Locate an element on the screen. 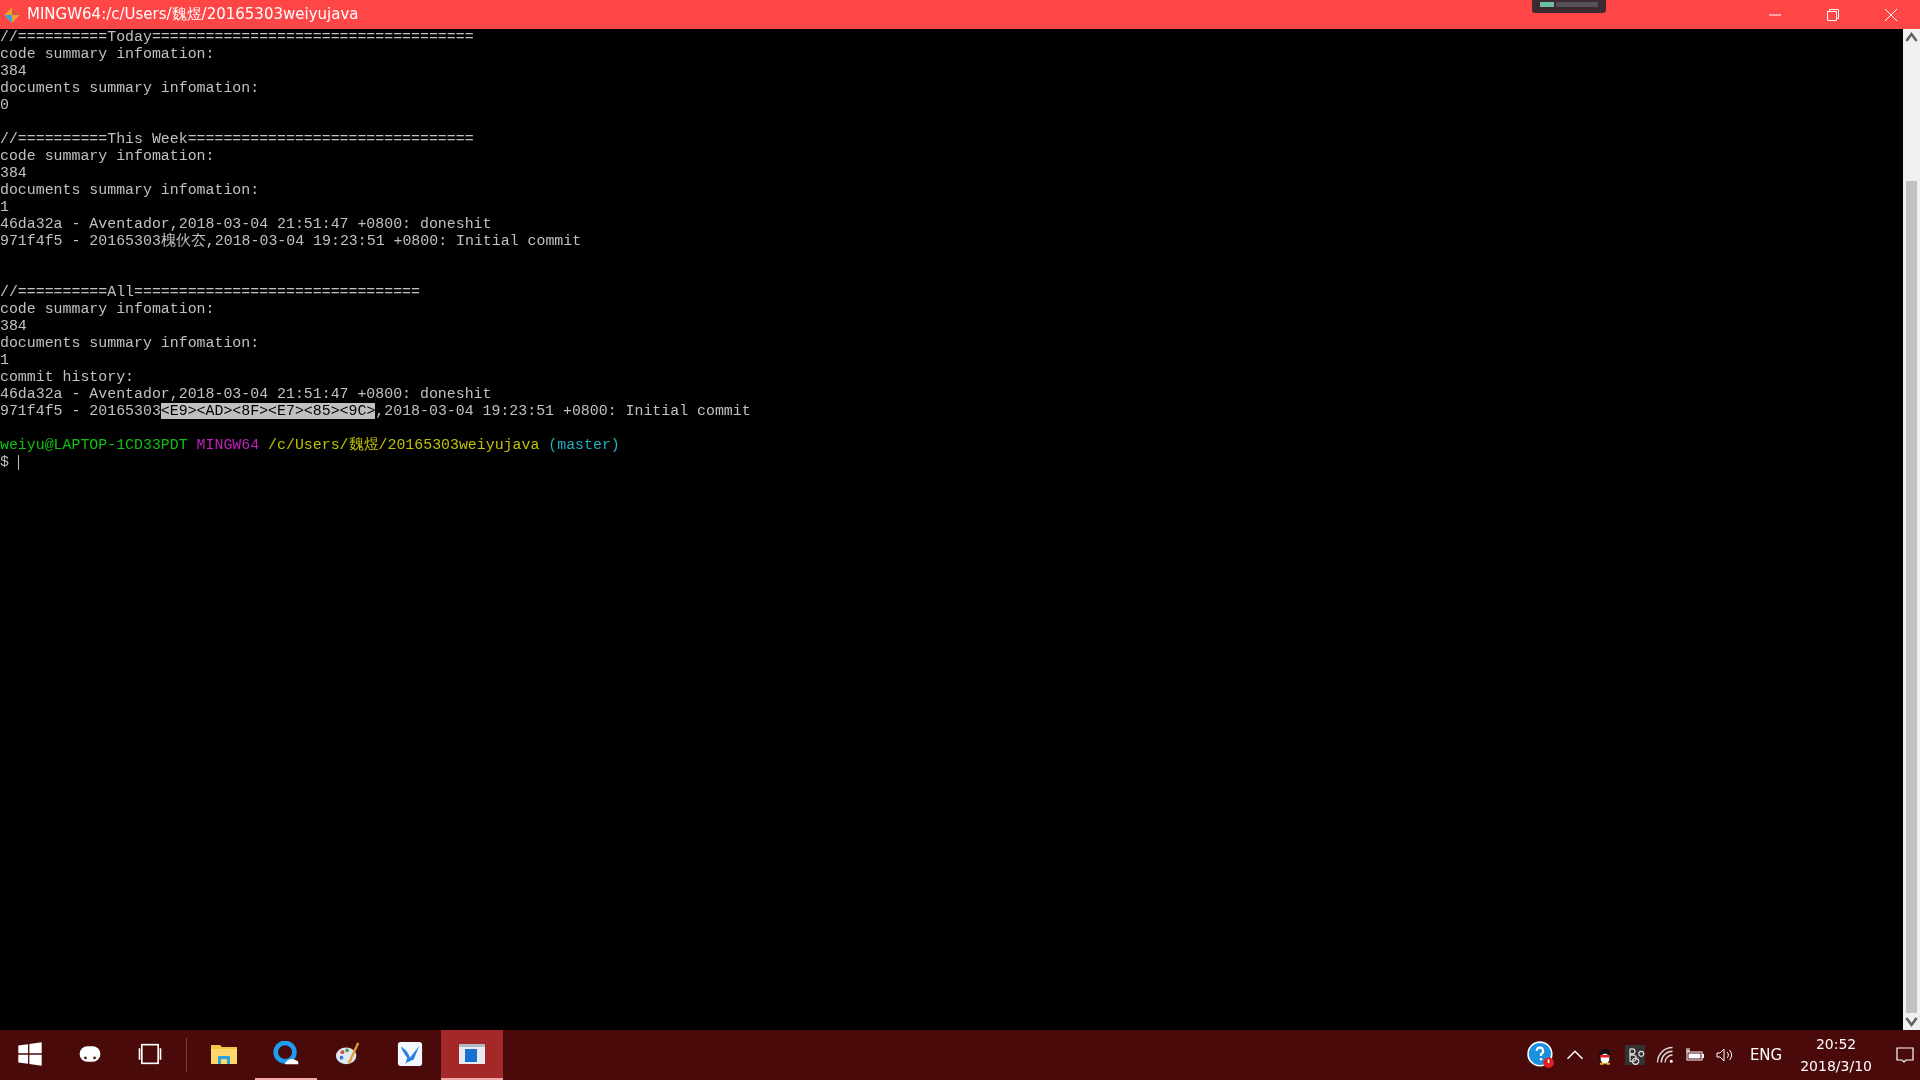 This screenshot has width=1920, height=1080. windows-logo-icon is located at coordinates (30, 1054).